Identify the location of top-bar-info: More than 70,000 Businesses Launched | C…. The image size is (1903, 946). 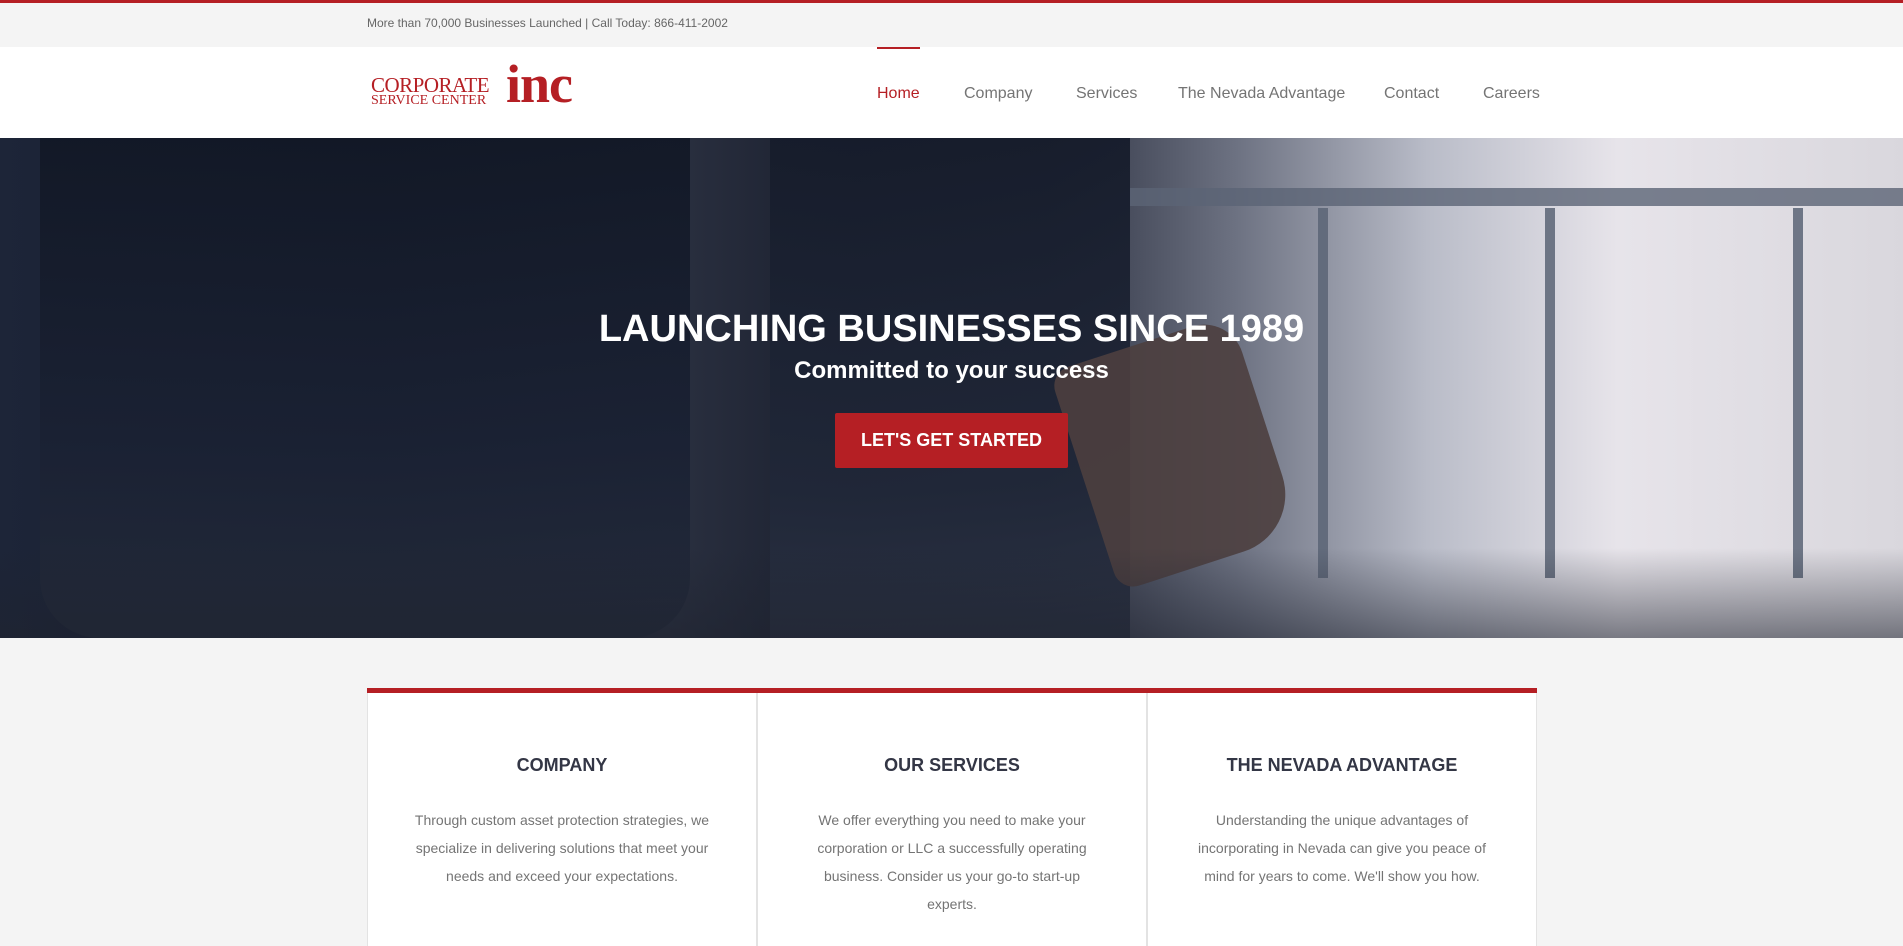
(547, 23).